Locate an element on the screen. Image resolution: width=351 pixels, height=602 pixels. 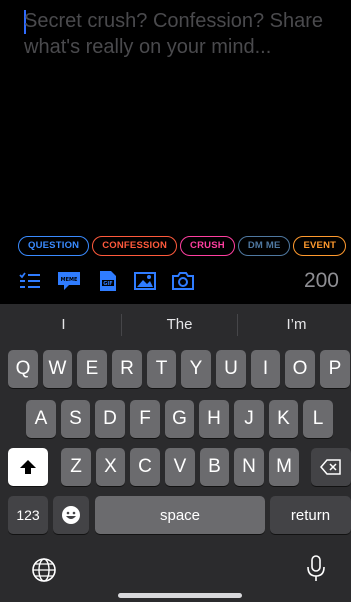
svg-text: GIF is located at coordinates (107, 284).